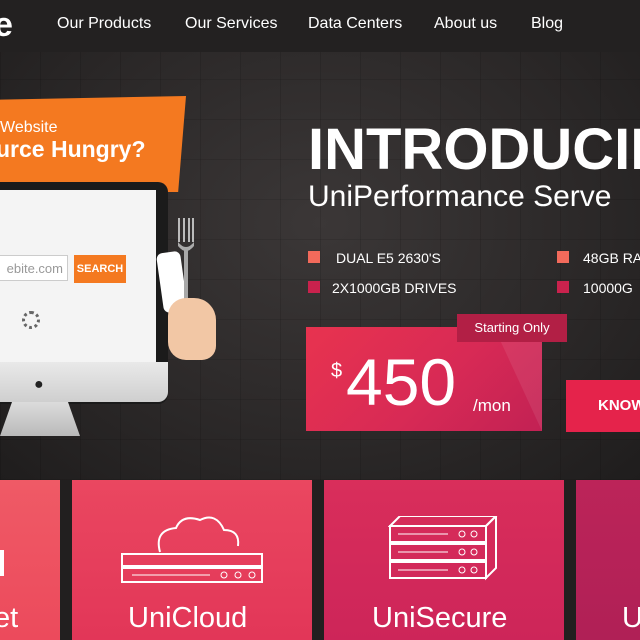  I want to click on product-card-partial-right: U, so click(608, 560).